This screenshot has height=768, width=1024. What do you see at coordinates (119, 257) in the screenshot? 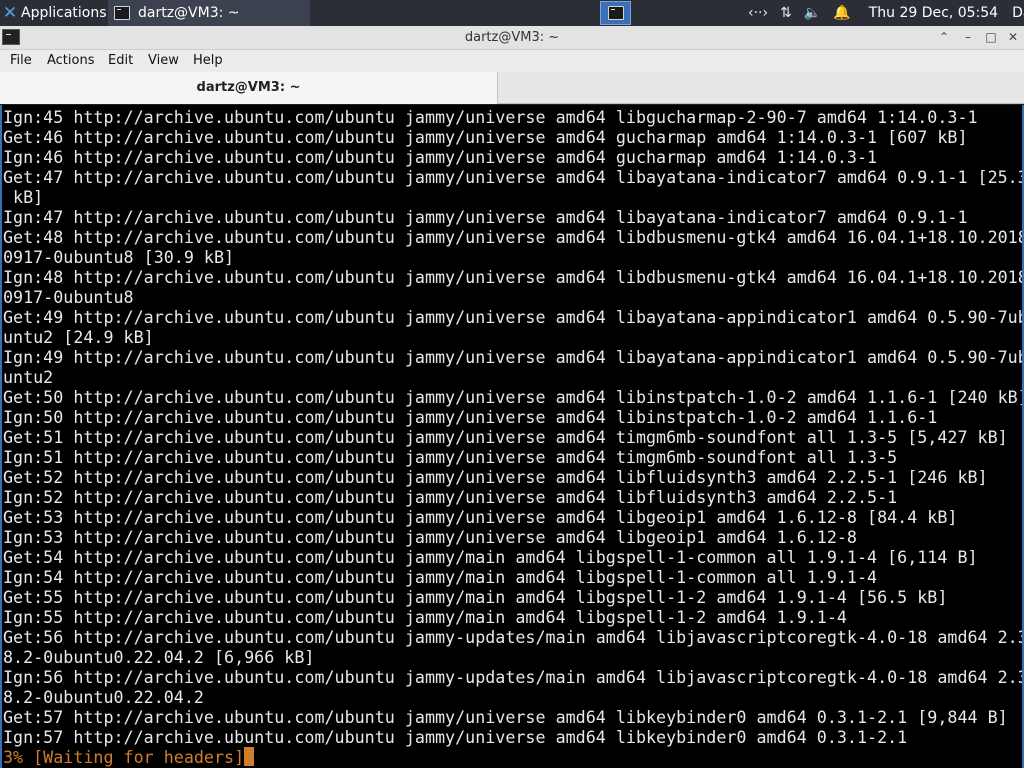
I see `terminal-line: 0917-0ubuntu8 [30.9 kB]` at bounding box center [119, 257].